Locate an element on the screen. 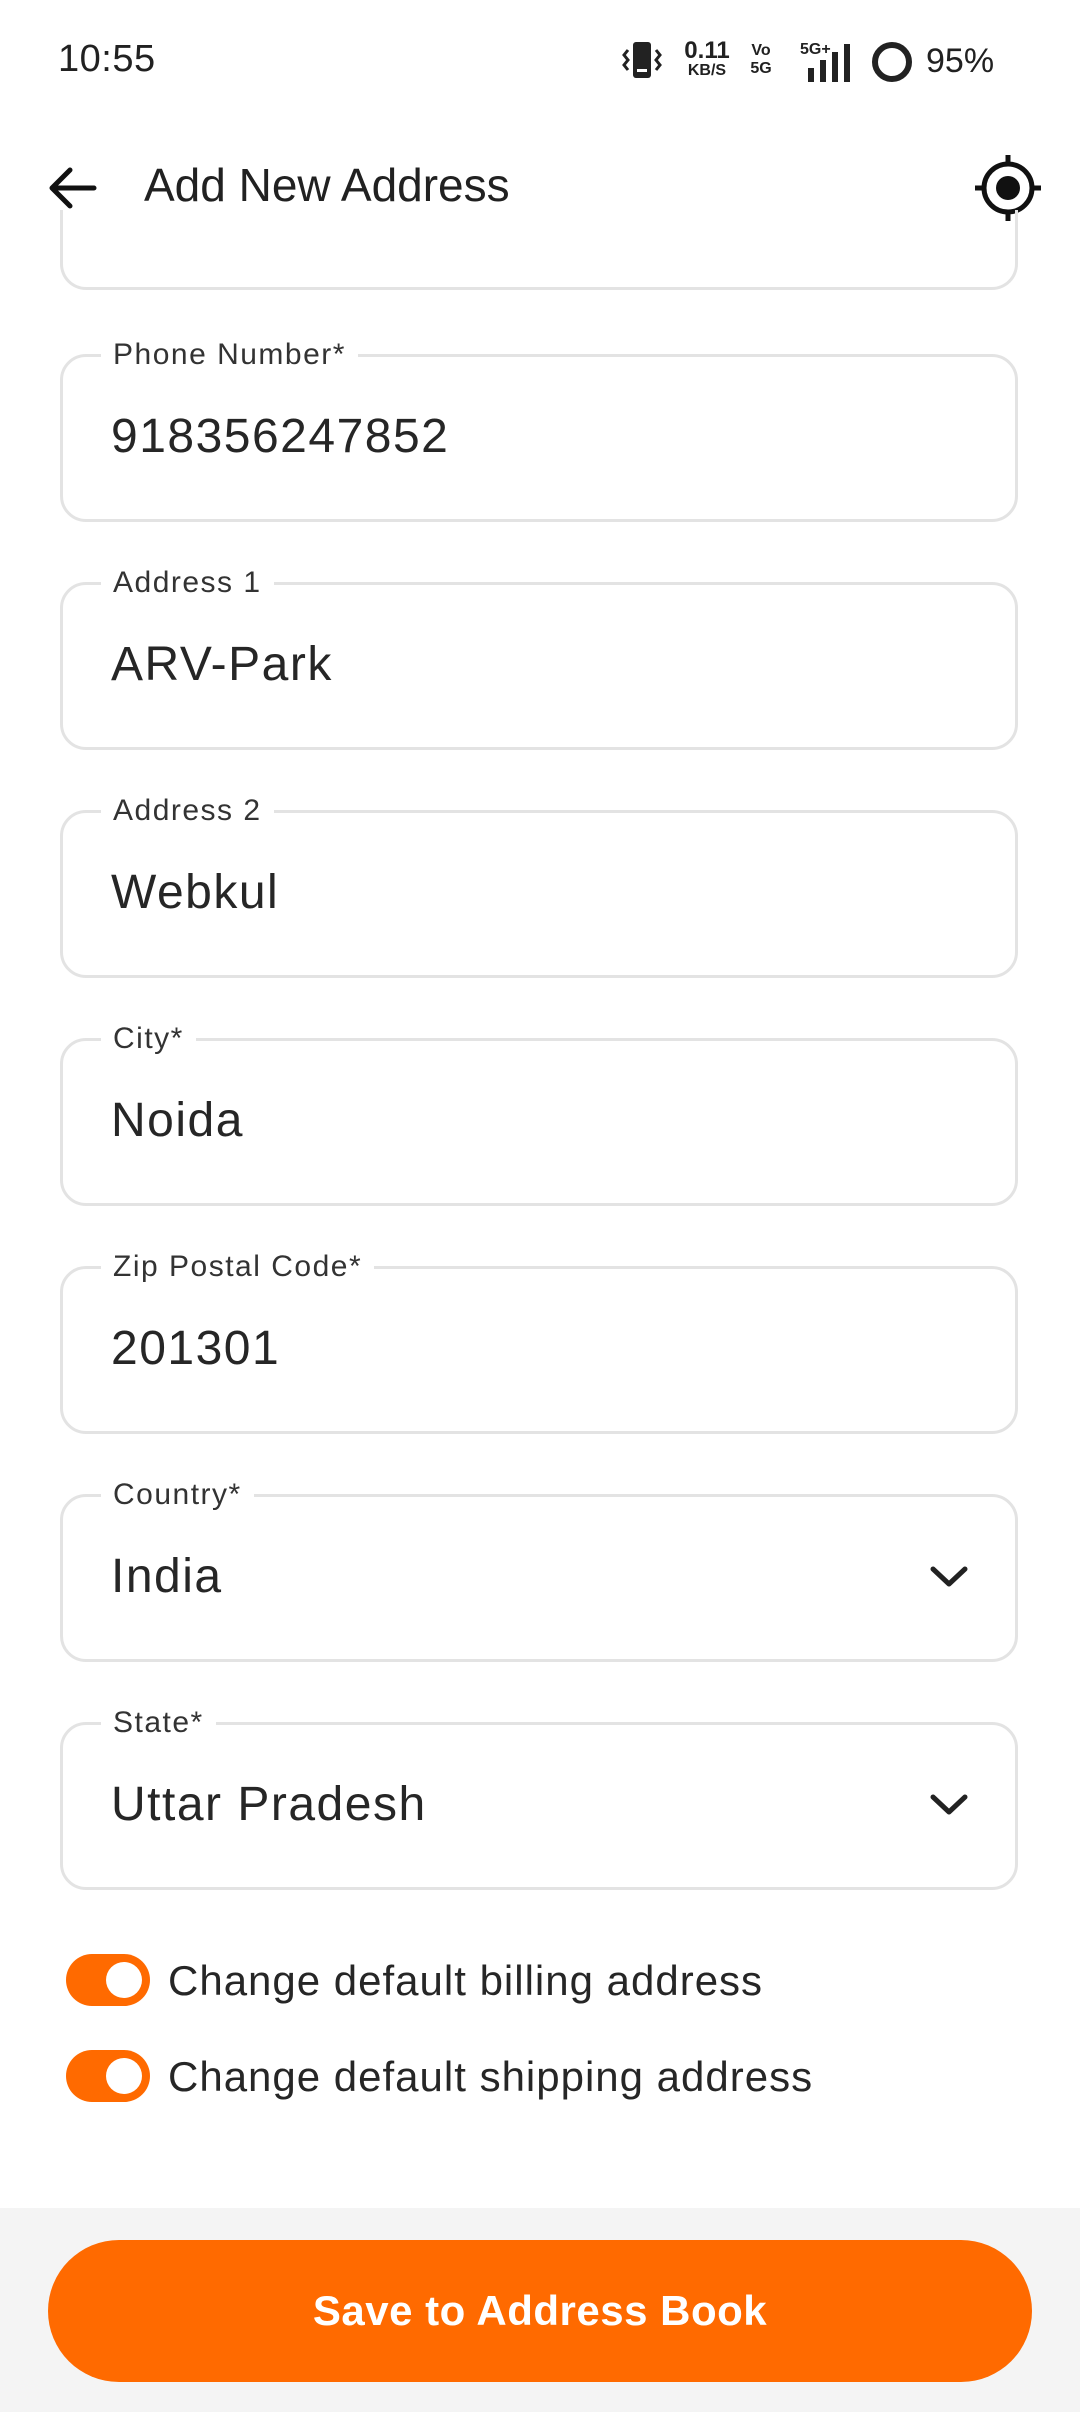 The width and height of the screenshot is (1080, 2412). default-billing-label: Change default billing address is located at coordinates (466, 1980).